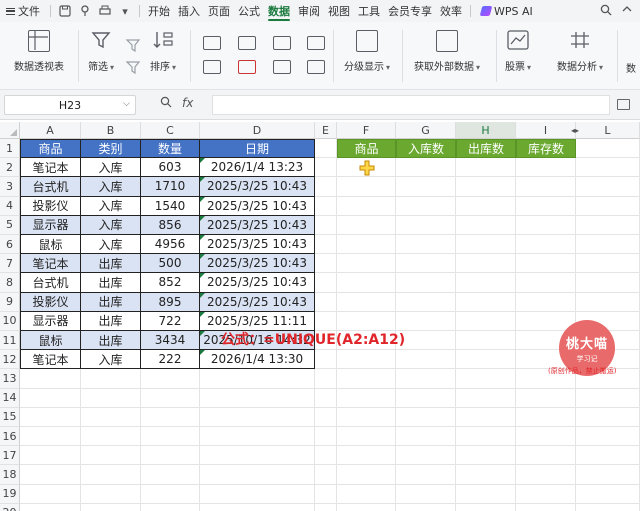 Image resolution: width=640 pixels, height=511 pixels. Describe the element at coordinates (608, 130) in the screenshot. I see `column-header-l: L` at that location.